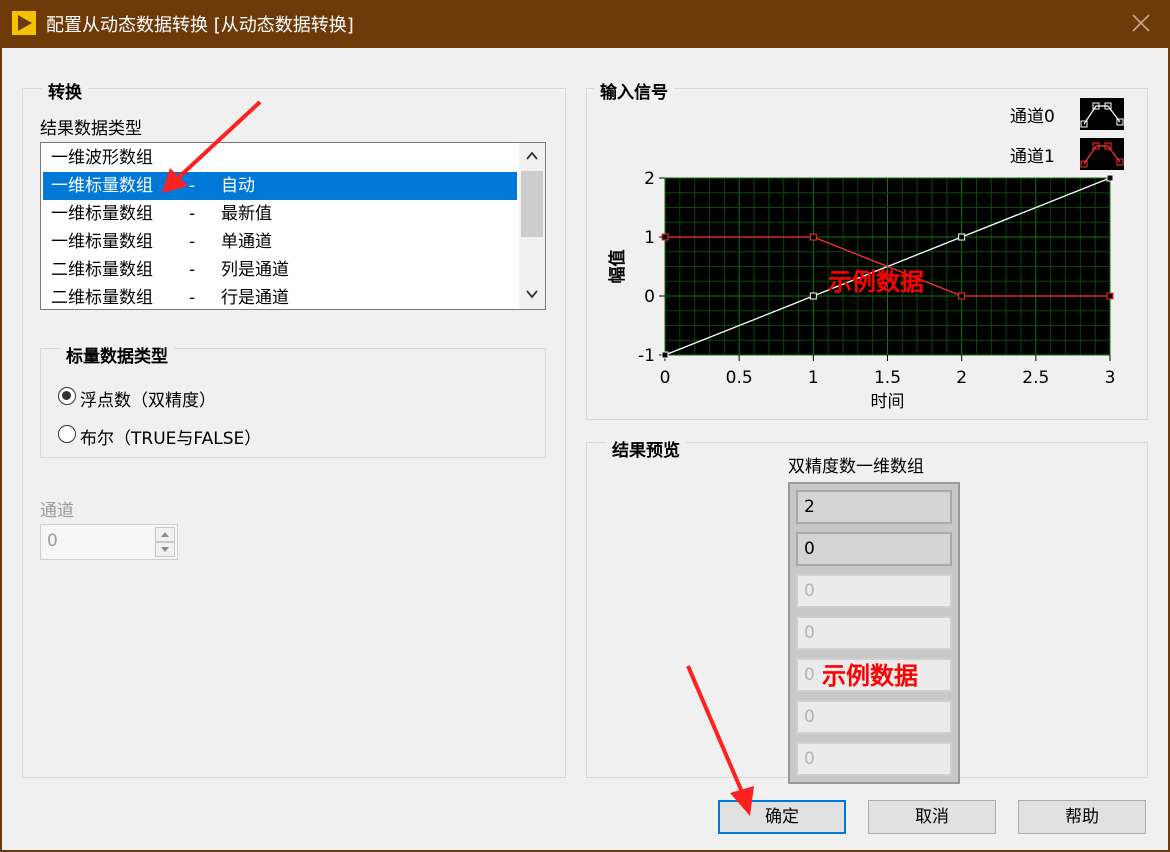  What do you see at coordinates (24, 23) in the screenshot?
I see `labview-app-icon` at bounding box center [24, 23].